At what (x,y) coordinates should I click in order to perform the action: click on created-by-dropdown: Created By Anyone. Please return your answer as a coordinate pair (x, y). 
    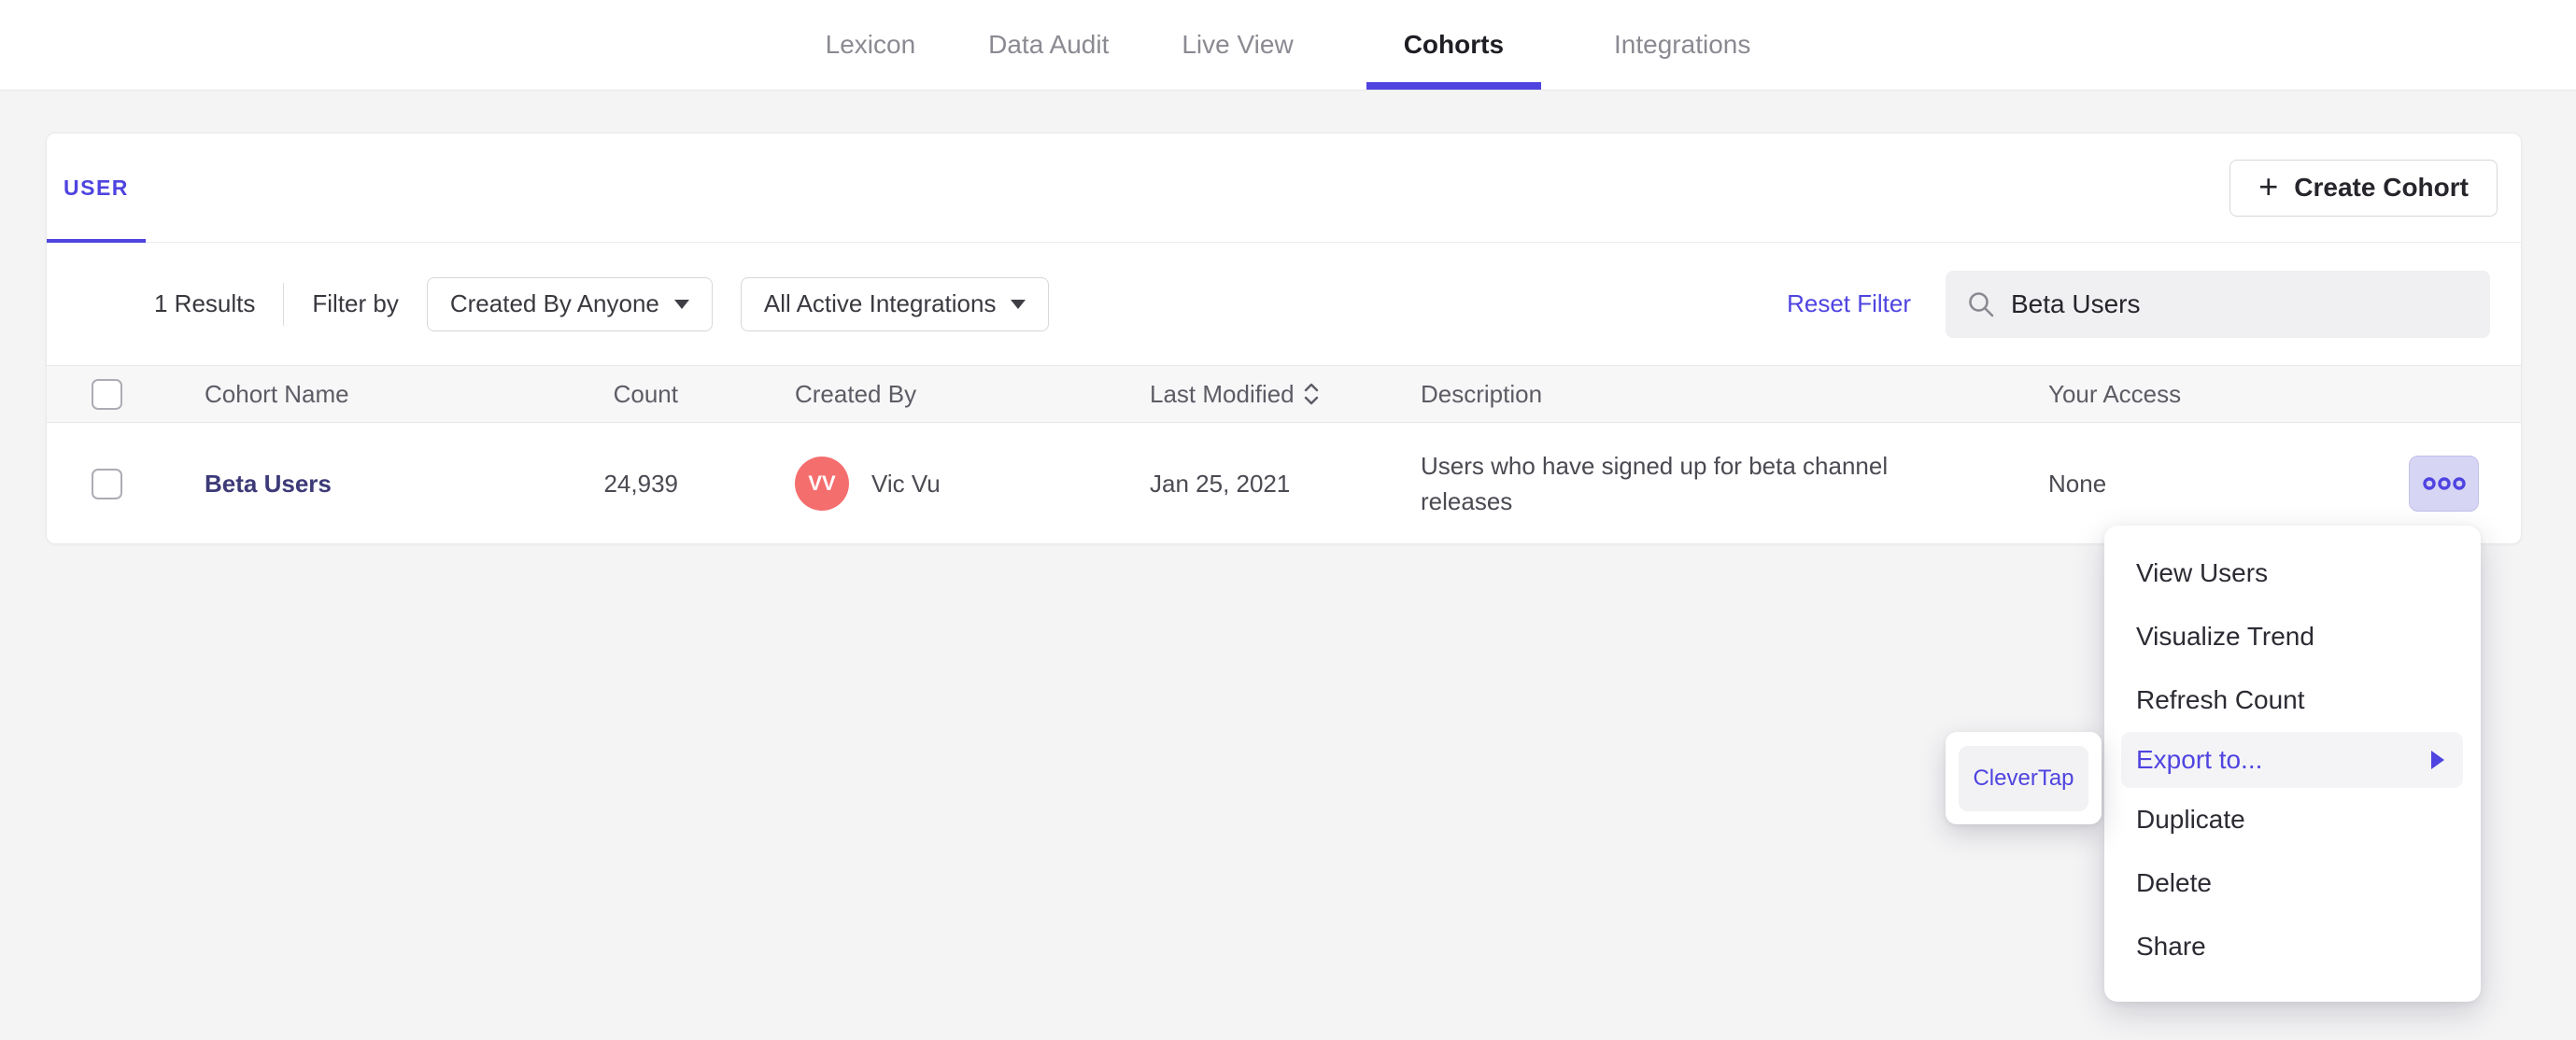
    Looking at the image, I should click on (569, 303).